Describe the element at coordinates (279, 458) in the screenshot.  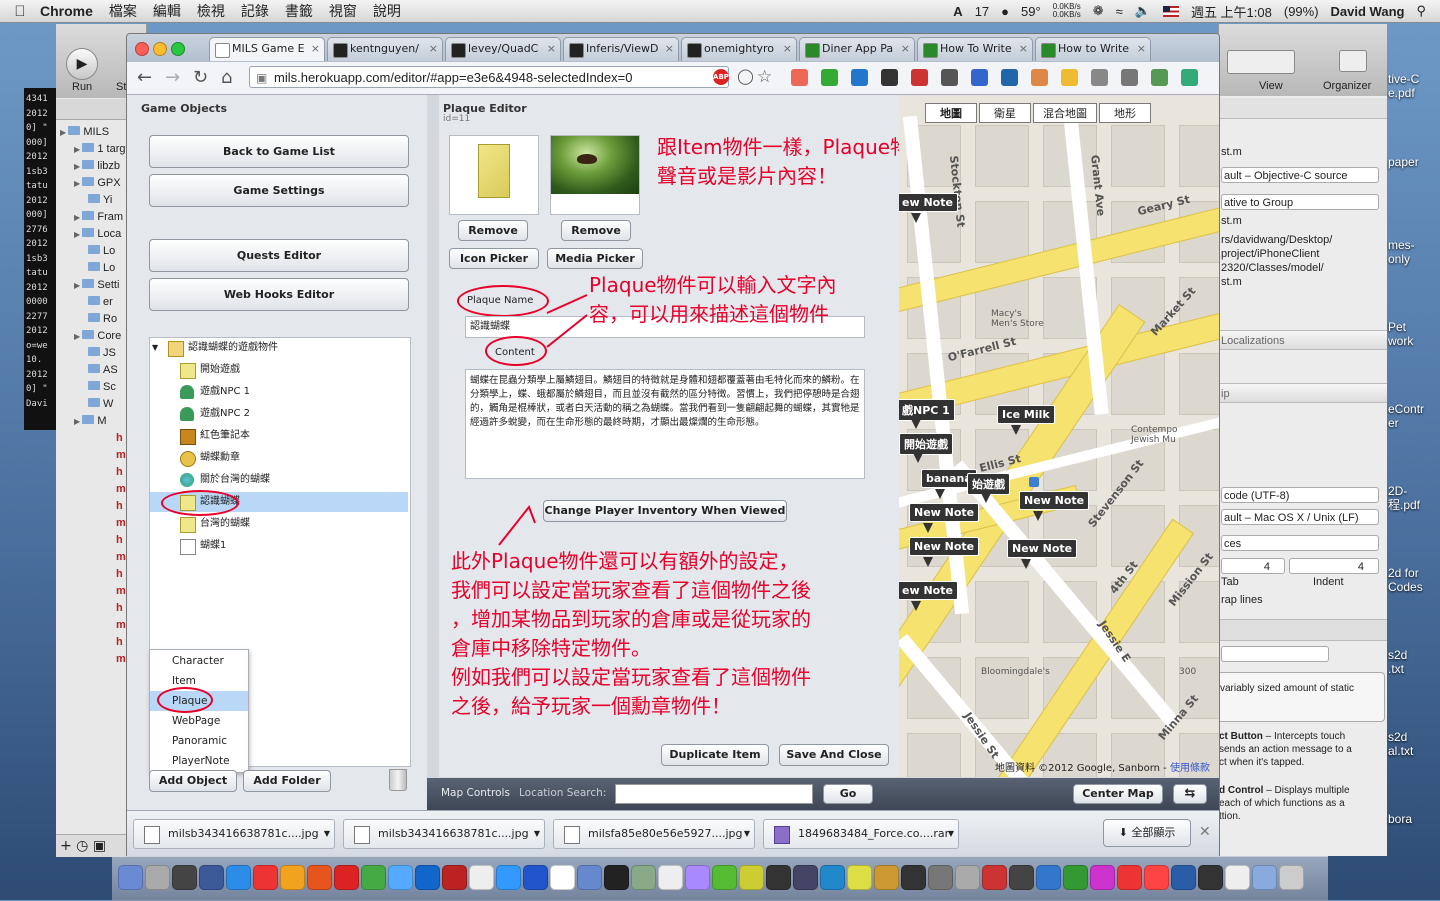
I see `tree-item: 蝴蝶勳章` at that location.